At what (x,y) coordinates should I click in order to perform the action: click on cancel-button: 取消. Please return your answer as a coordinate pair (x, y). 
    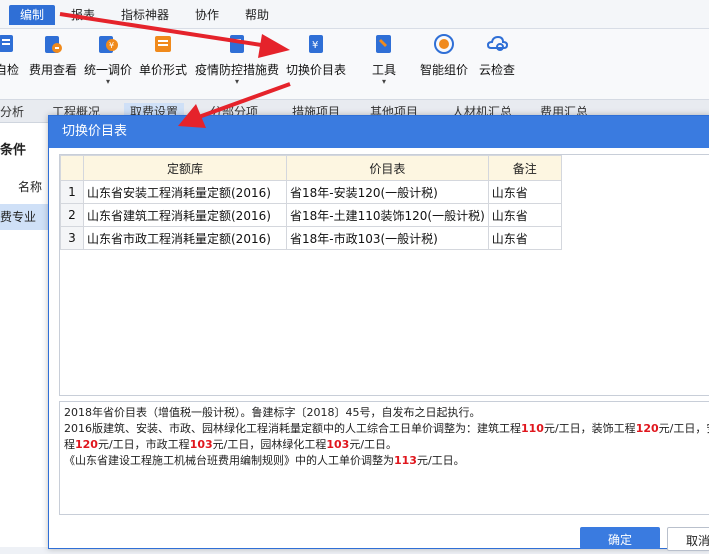
    Looking at the image, I should click on (688, 539).